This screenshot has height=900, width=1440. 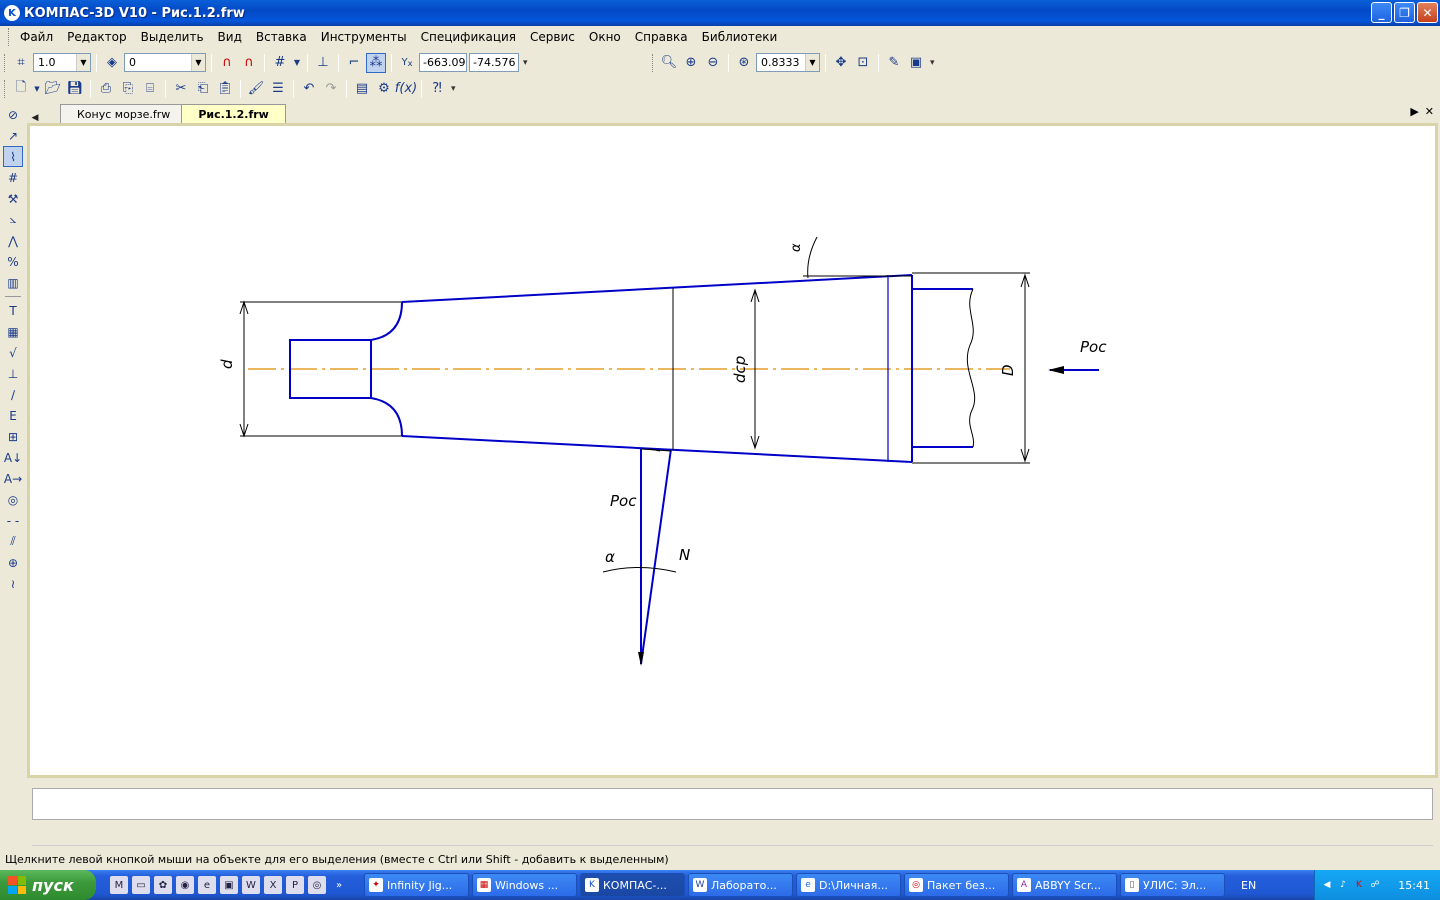 What do you see at coordinates (230, 37) in the screenshot?
I see `menu-view: Вид` at bounding box center [230, 37].